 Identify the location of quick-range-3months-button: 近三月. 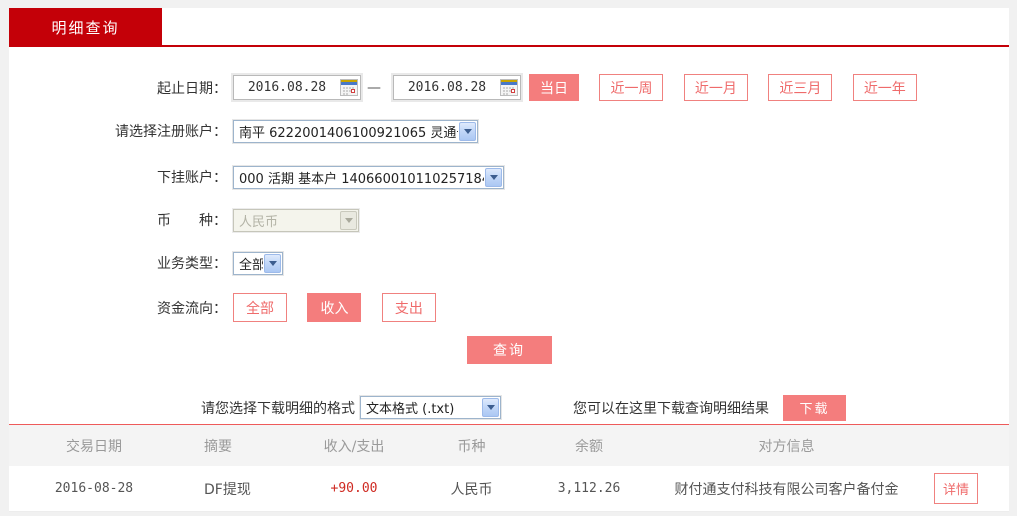
(800, 87).